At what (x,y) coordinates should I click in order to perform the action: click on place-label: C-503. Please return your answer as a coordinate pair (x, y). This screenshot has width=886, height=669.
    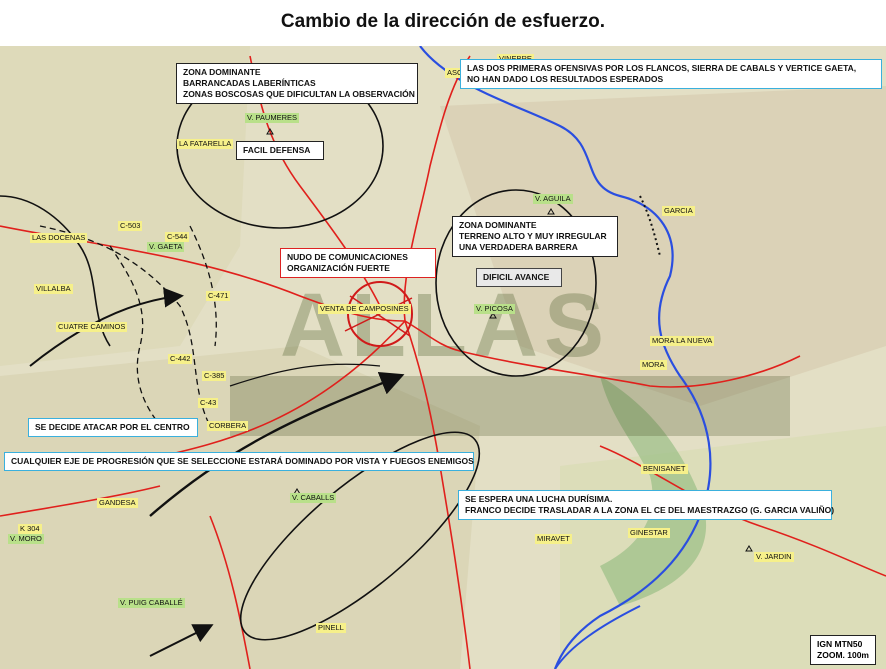
    Looking at the image, I should click on (130, 226).